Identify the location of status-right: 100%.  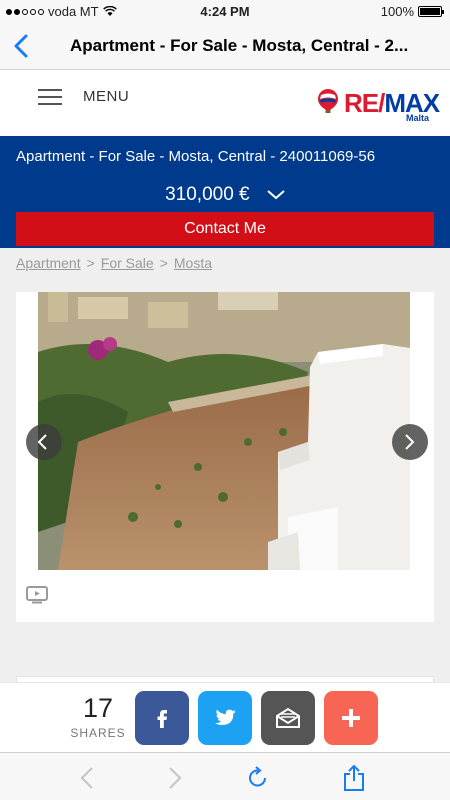
(412, 11).